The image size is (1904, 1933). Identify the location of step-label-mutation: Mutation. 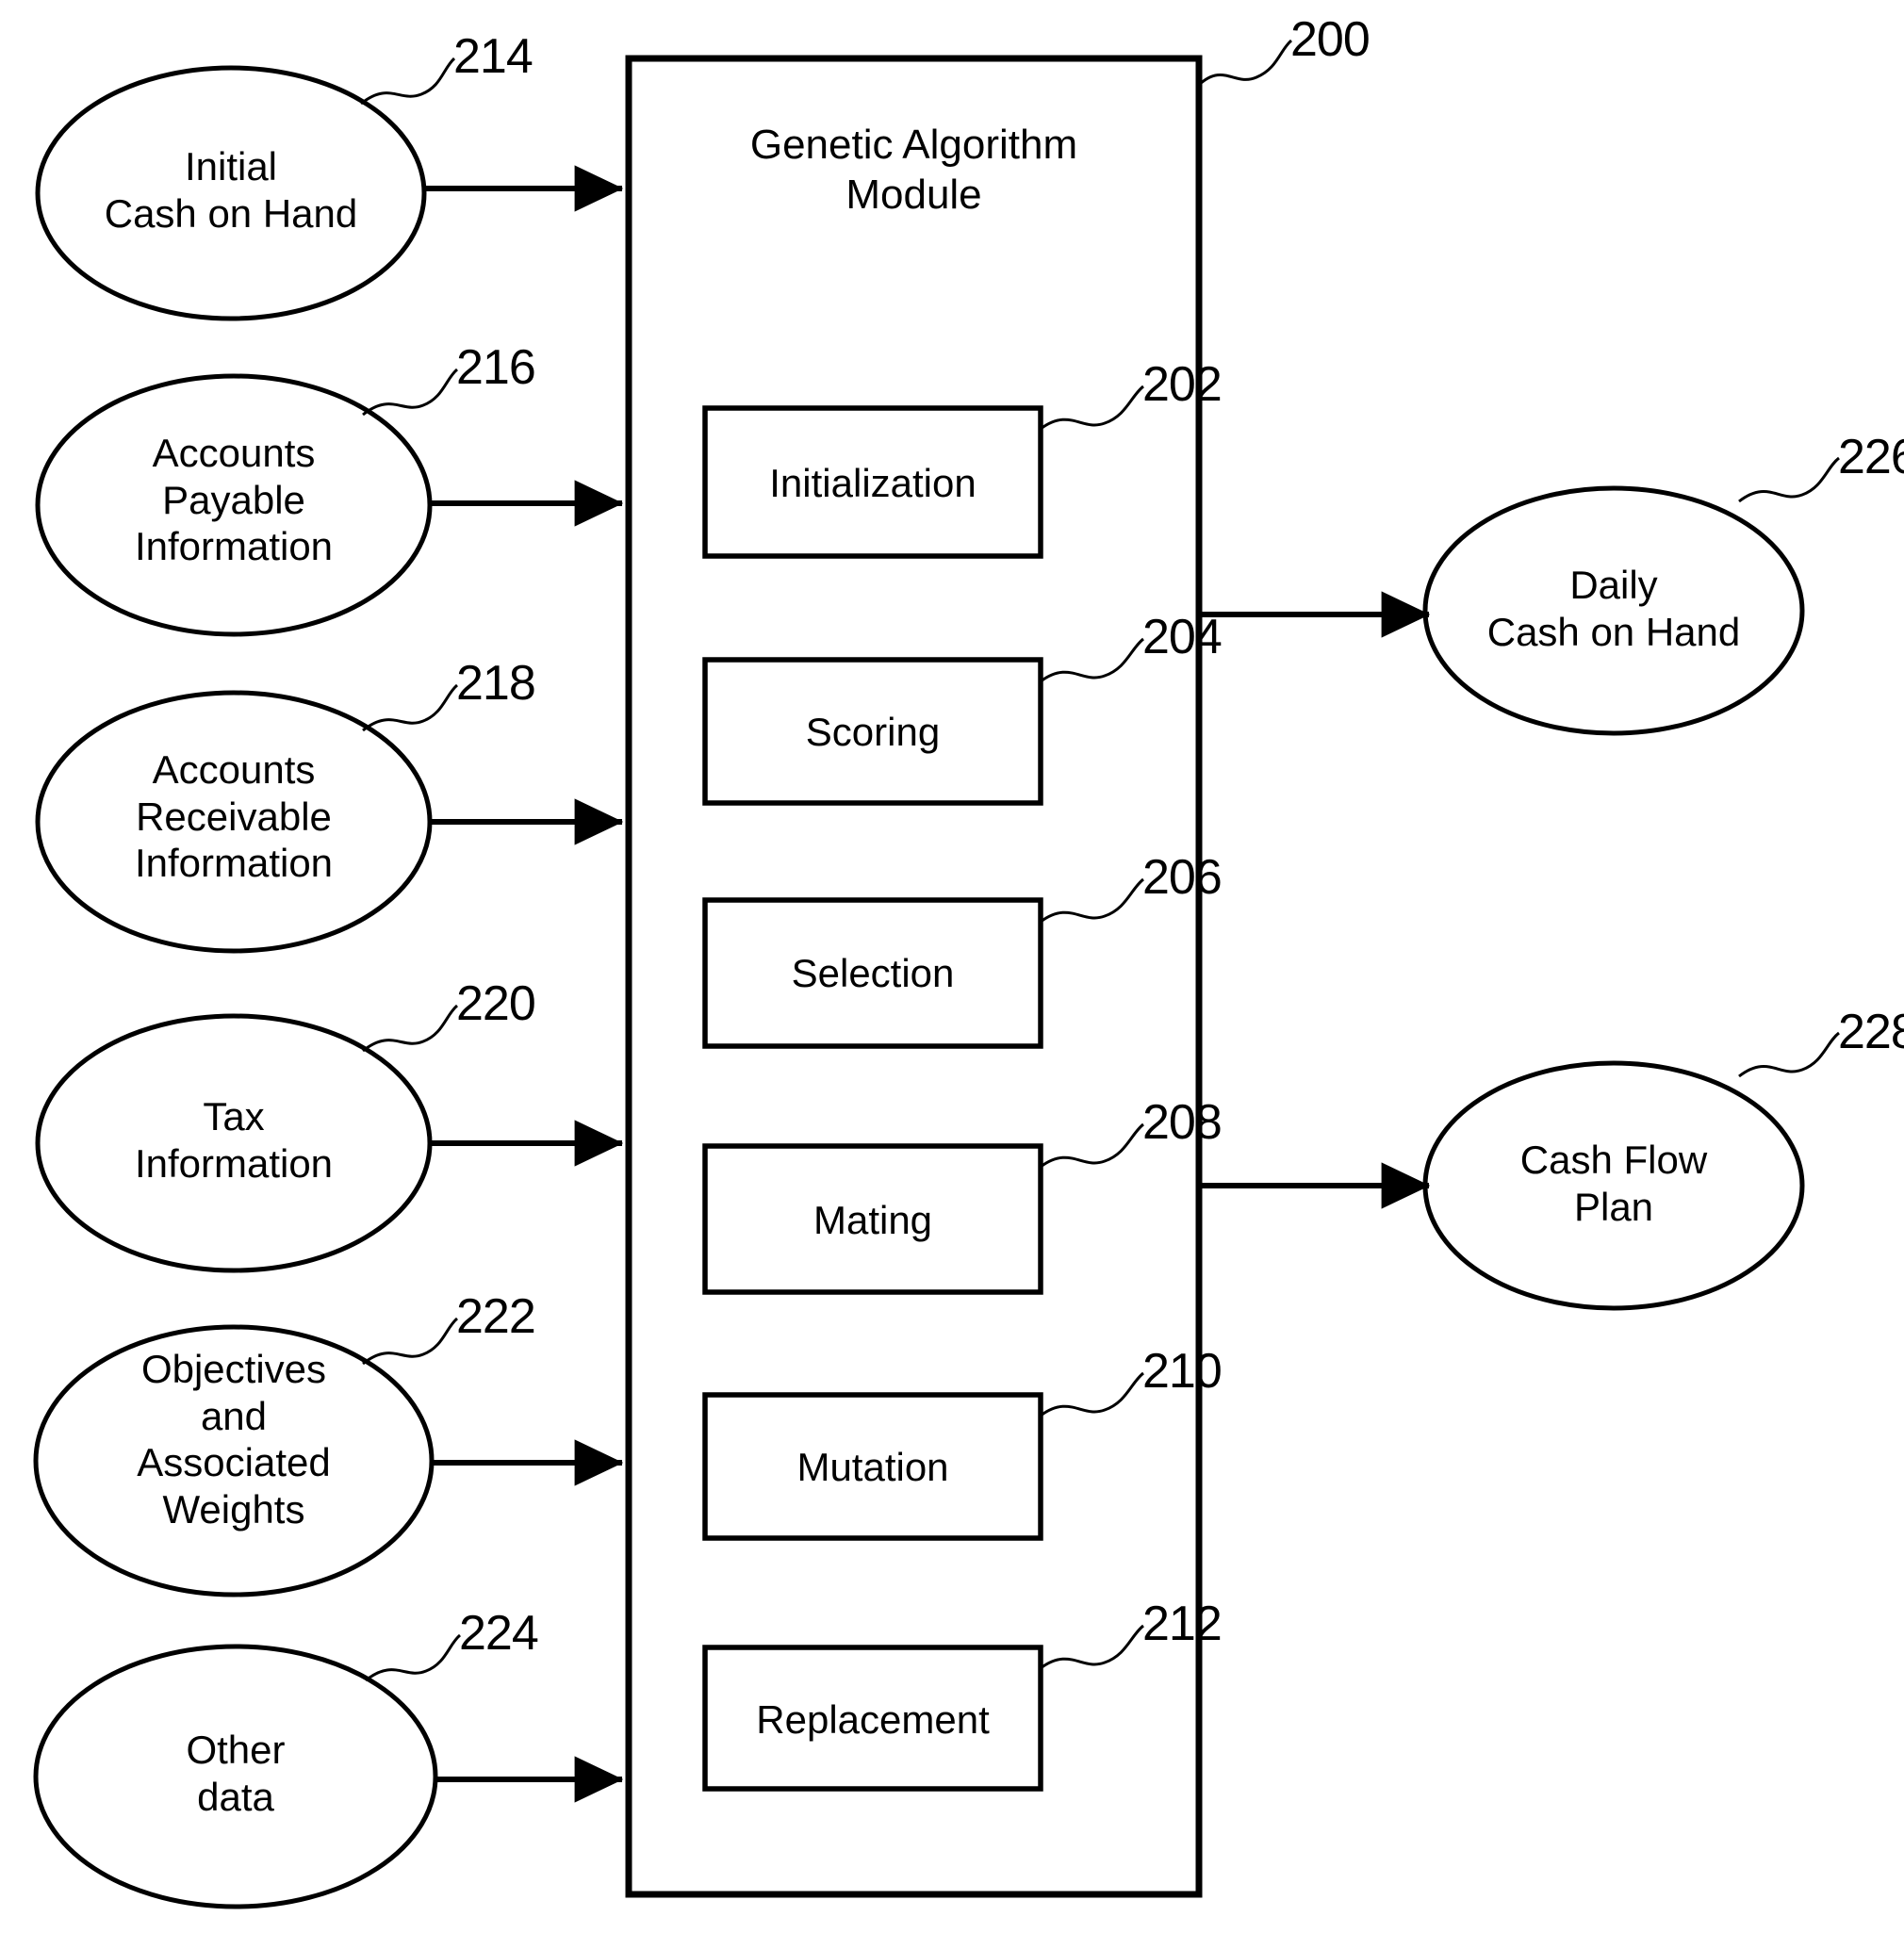
(872, 1467).